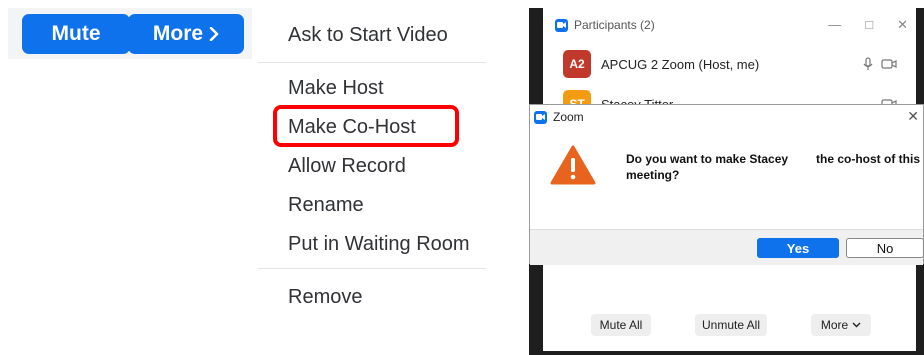 This screenshot has height=355, width=924. What do you see at coordinates (880, 64) in the screenshot?
I see `participant-status-icons` at bounding box center [880, 64].